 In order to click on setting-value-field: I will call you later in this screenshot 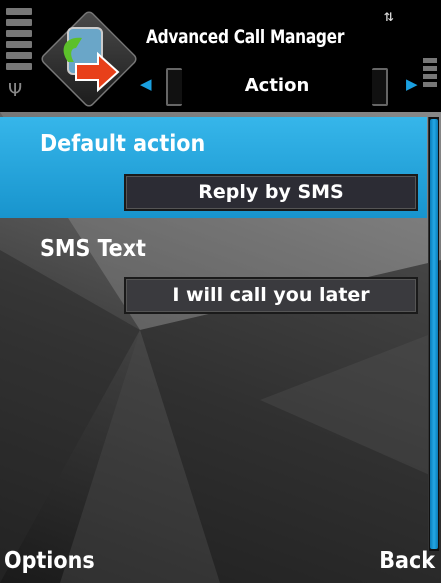, I will do `click(271, 295)`.